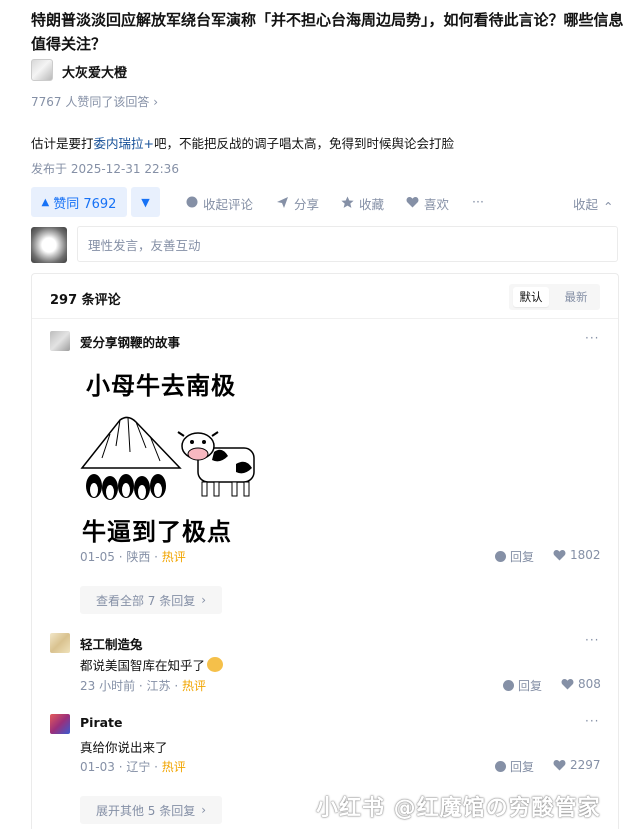 Image resolution: width=638 pixels, height=829 pixels. I want to click on current-user-avatar, so click(49, 245).